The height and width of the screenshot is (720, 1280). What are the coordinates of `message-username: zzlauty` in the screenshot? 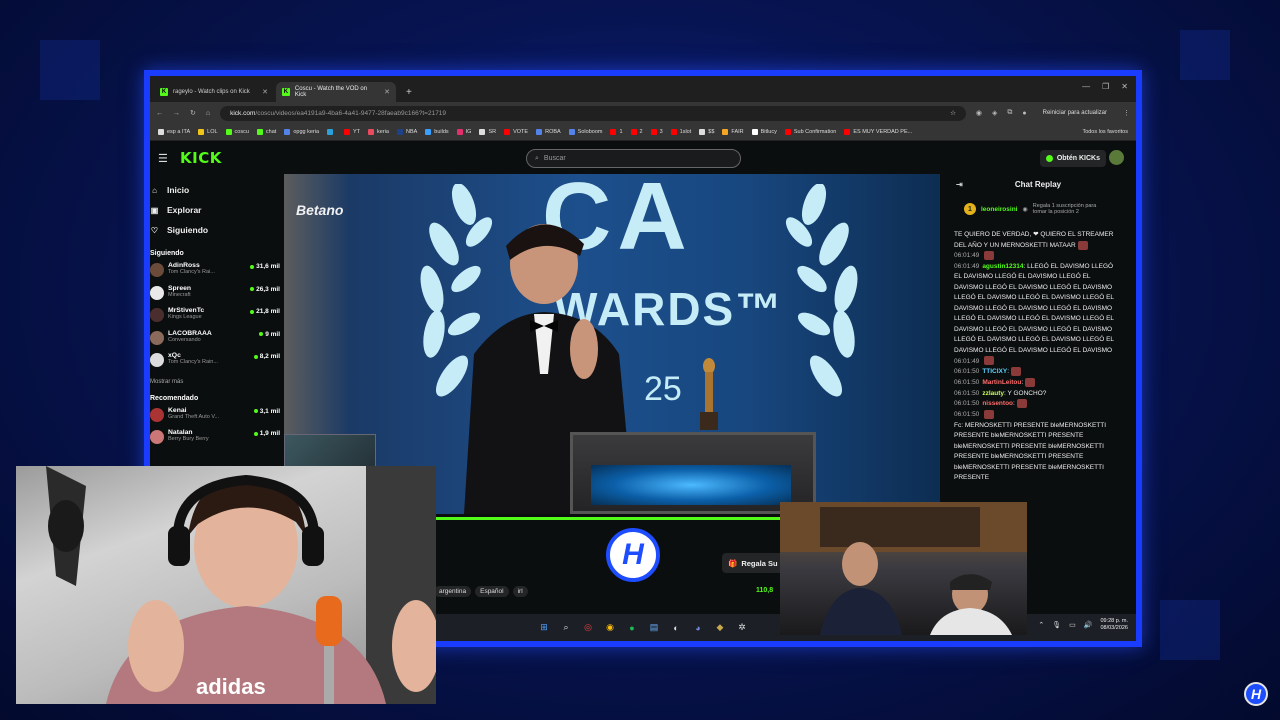 It's located at (993, 393).